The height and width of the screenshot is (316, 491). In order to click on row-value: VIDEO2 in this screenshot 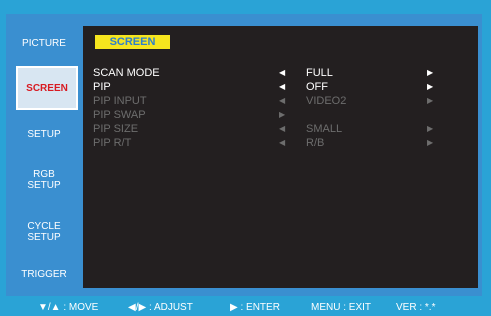, I will do `click(326, 101)`.